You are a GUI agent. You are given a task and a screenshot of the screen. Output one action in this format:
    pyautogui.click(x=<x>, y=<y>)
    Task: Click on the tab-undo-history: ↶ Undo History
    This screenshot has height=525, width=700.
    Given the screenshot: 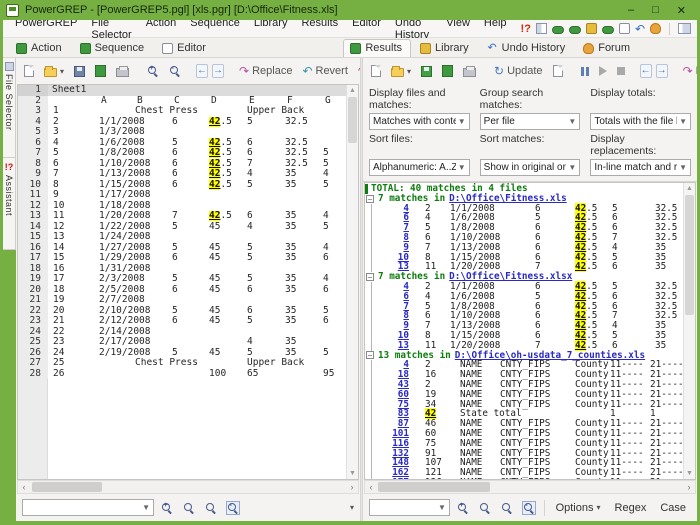 What is the action you would take?
    pyautogui.click(x=527, y=48)
    